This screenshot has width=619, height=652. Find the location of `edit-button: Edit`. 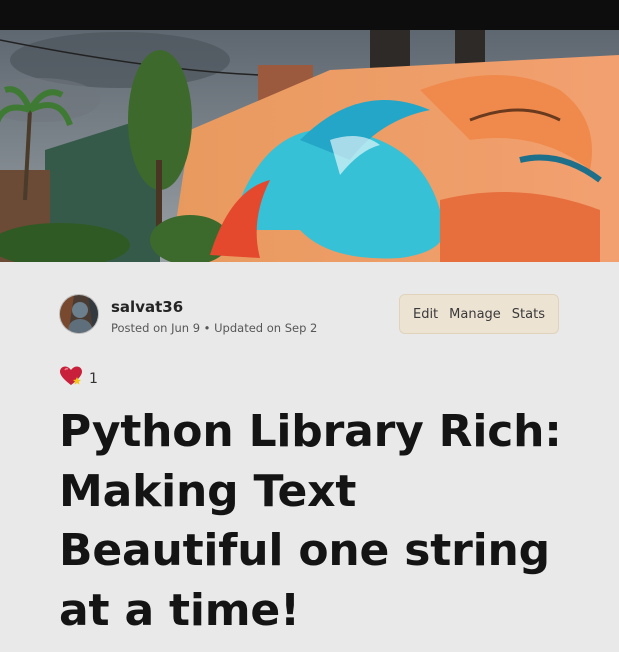

edit-button: Edit is located at coordinates (425, 314).